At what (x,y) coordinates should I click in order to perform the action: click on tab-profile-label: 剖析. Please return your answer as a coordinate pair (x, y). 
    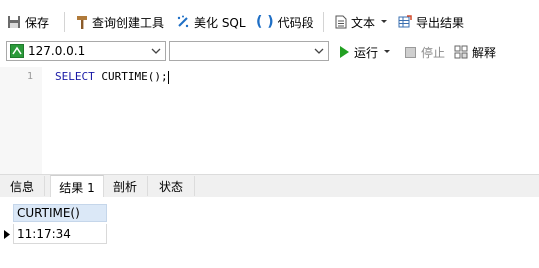
    Looking at the image, I should click on (124, 186).